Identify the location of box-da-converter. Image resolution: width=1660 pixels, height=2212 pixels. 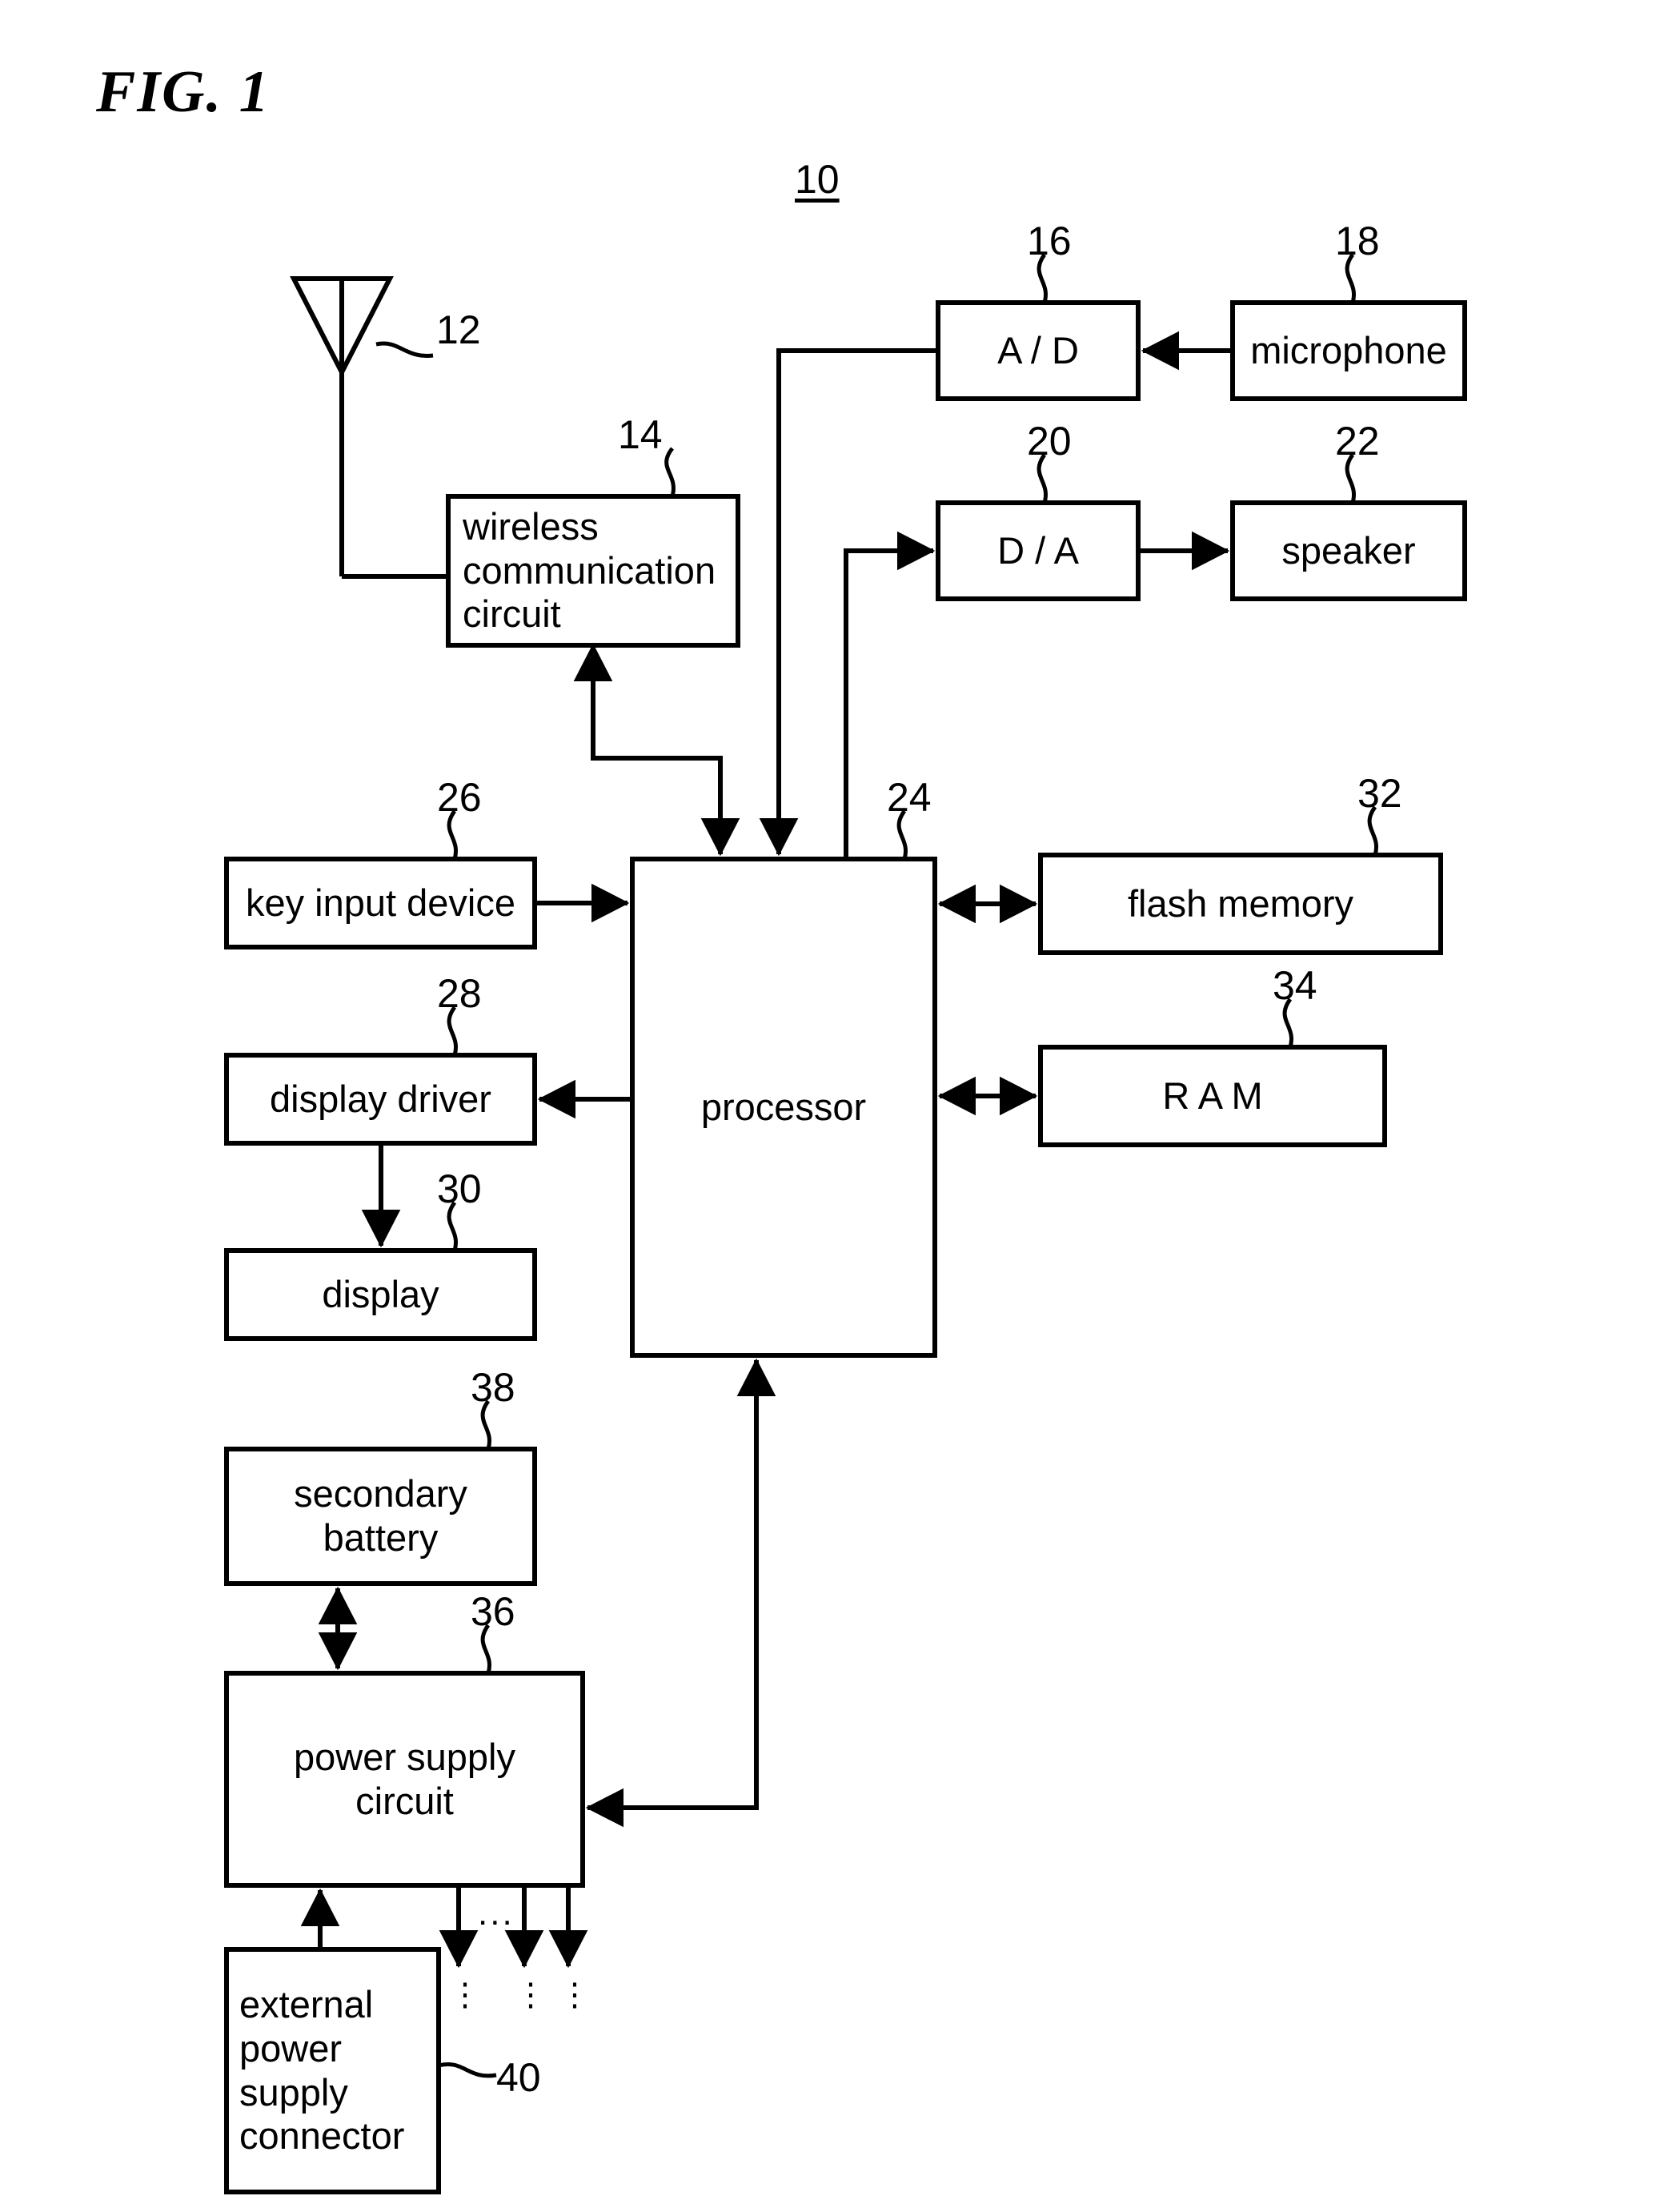
(1038, 550).